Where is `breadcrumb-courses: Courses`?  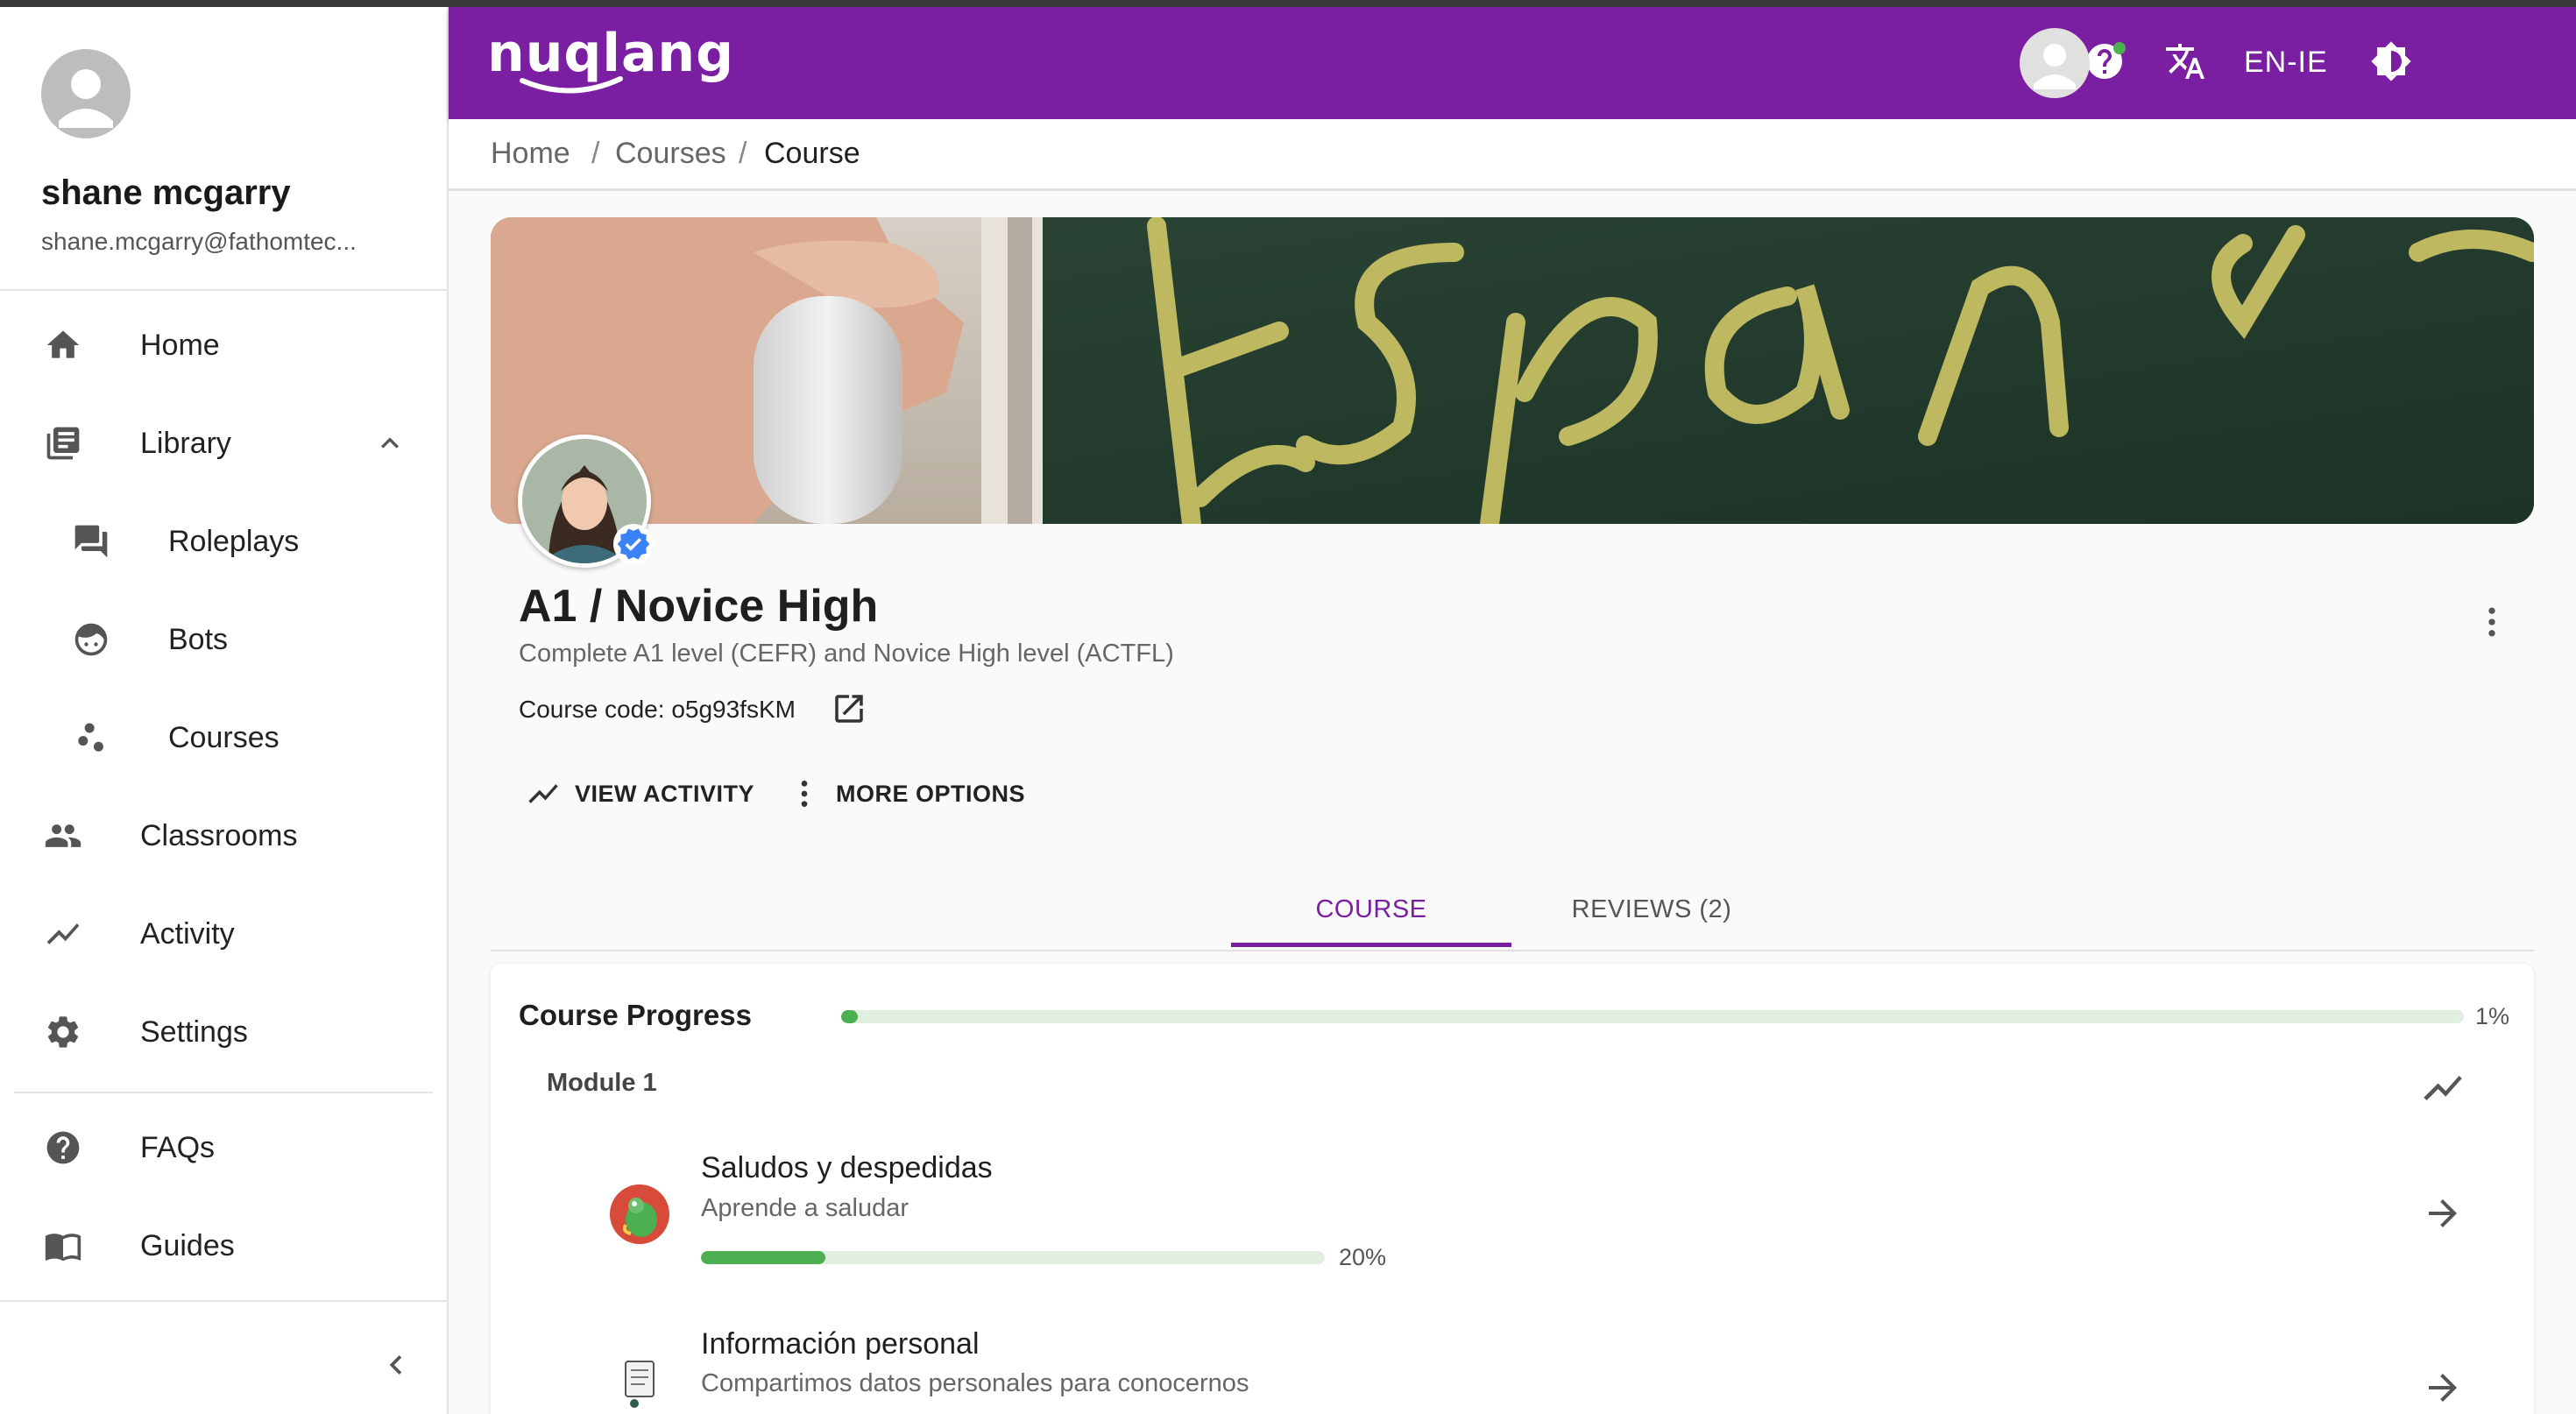 breadcrumb-courses: Courses is located at coordinates (670, 154).